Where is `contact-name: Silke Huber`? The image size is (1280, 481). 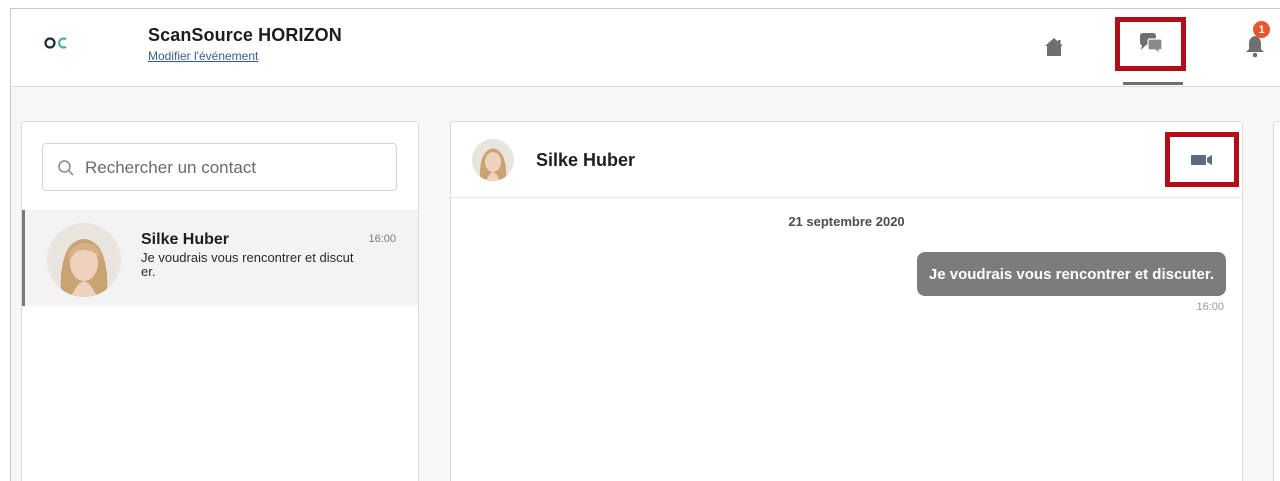 contact-name: Silke Huber is located at coordinates (185, 239).